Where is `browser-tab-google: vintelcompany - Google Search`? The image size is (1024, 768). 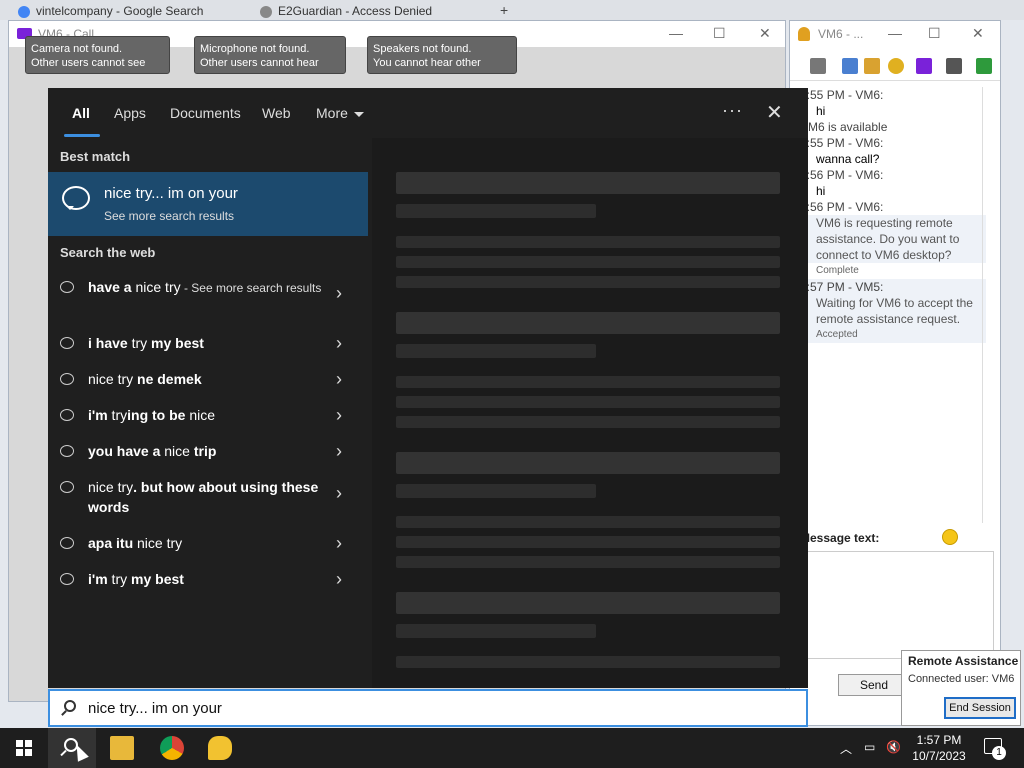
browser-tab-google: vintelcompany - Google Search is located at coordinates (130, 12).